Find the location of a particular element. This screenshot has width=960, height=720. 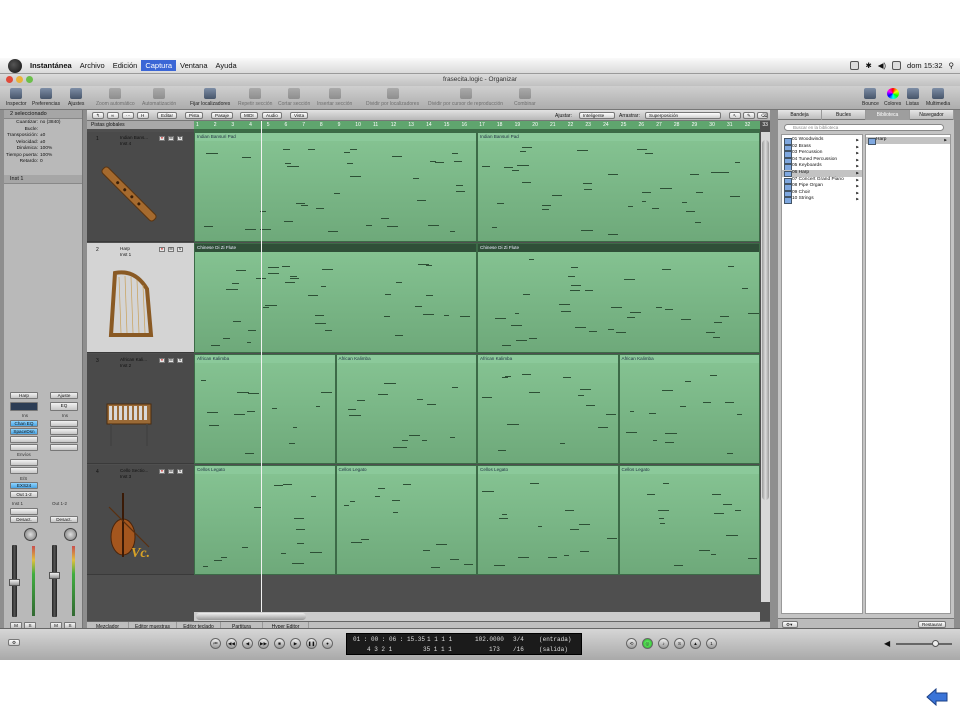

tab-bandeja: Bandeja is located at coordinates (800, 115).